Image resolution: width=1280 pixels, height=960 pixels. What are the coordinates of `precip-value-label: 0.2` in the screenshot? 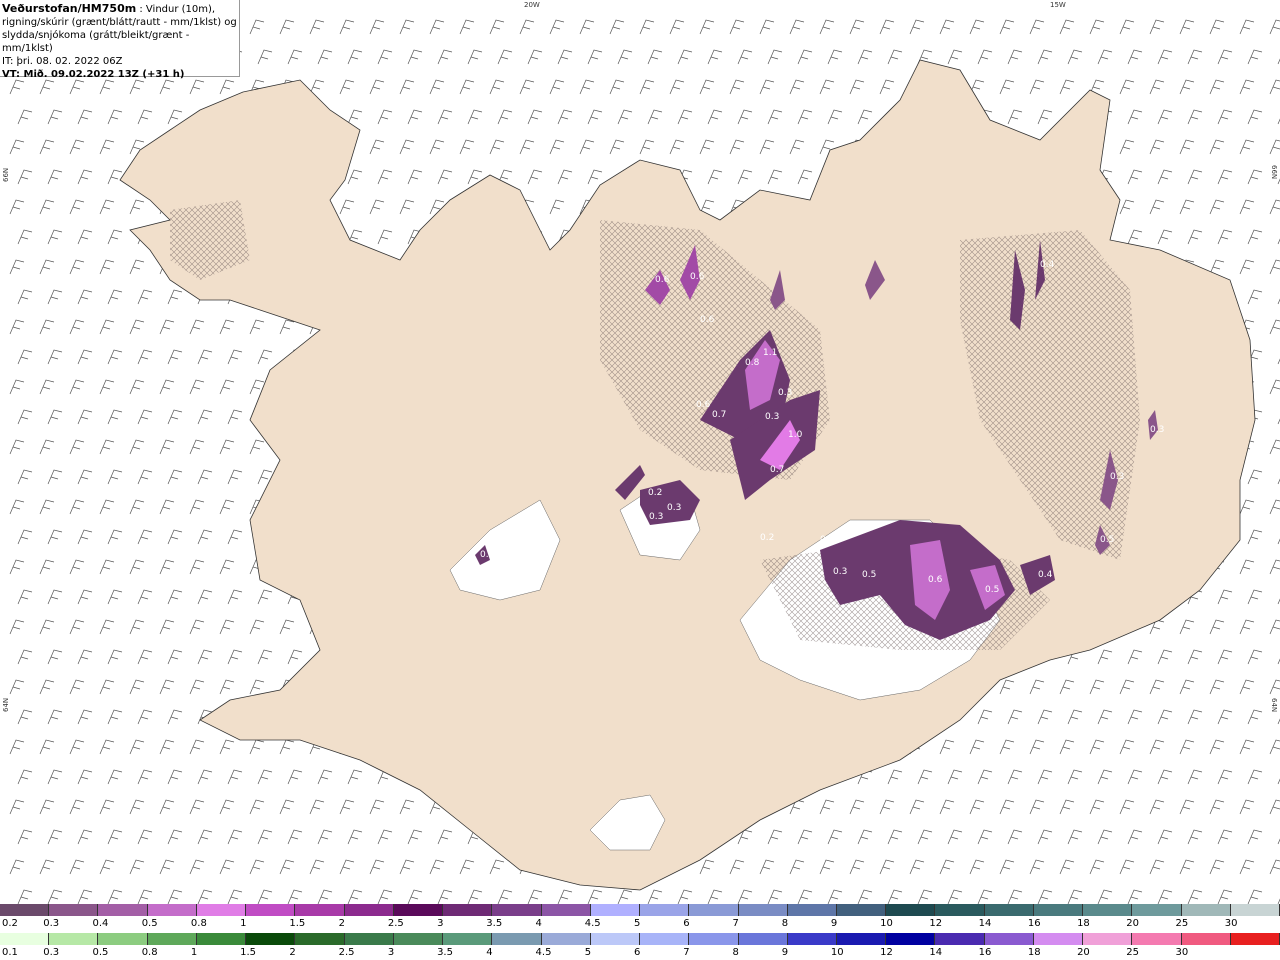 It's located at (655, 493).